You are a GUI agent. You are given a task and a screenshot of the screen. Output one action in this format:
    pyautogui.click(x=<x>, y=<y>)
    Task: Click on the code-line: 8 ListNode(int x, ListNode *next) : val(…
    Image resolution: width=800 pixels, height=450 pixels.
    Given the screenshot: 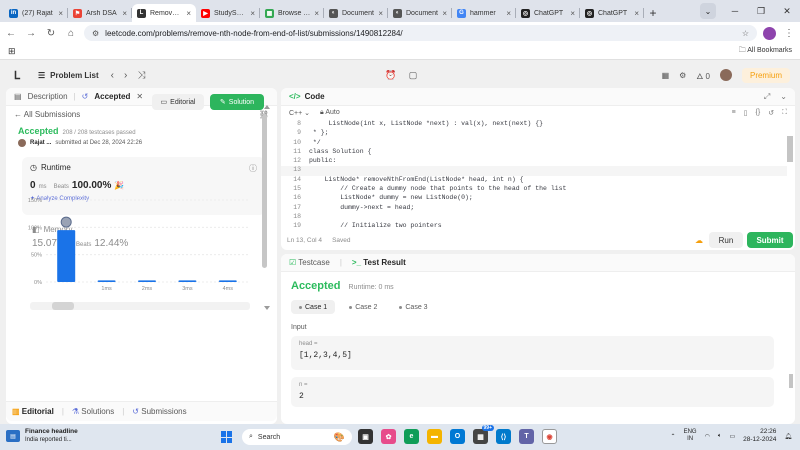 What is the action you would take?
    pyautogui.click(x=534, y=124)
    